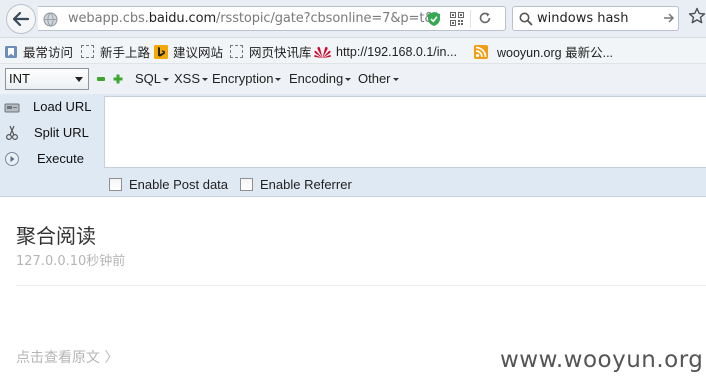 The width and height of the screenshot is (706, 391). Describe the element at coordinates (434, 19) in the screenshot. I see `shield-icon` at that location.